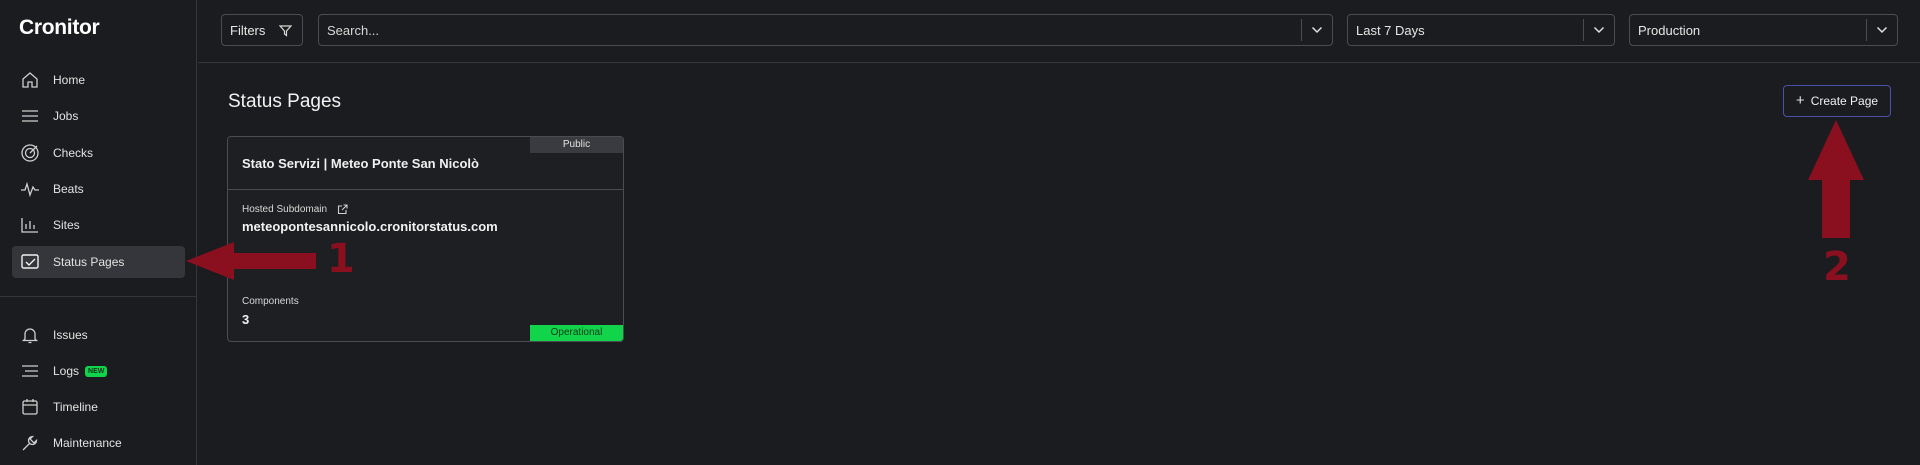 The image size is (1920, 465). What do you see at coordinates (98, 225) in the screenshot?
I see `sidebar-item-sites: Sites` at bounding box center [98, 225].